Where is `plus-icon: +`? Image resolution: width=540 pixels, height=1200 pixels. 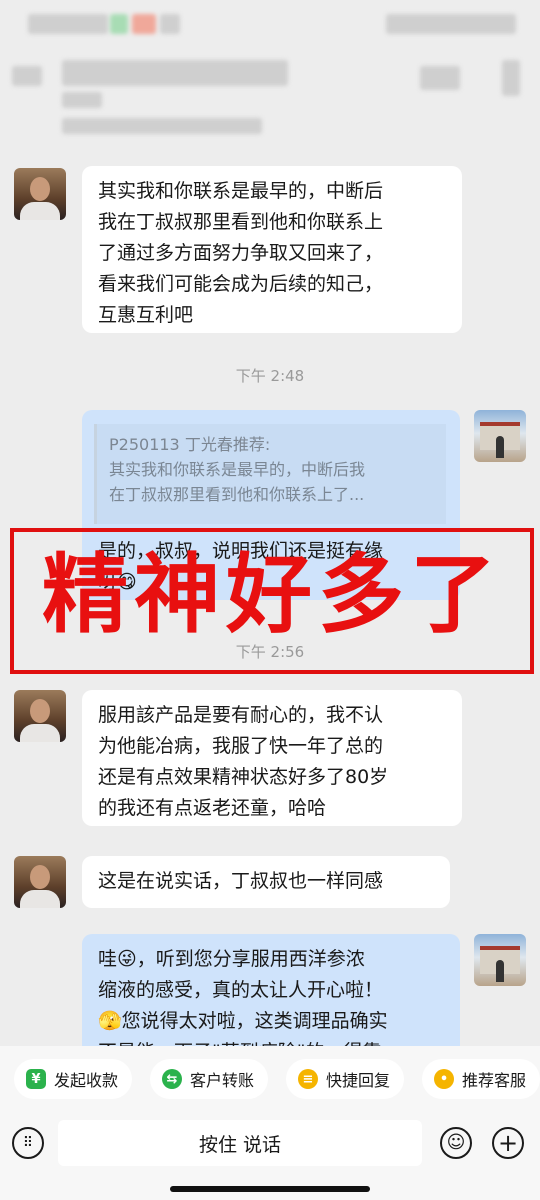 plus-icon: + is located at coordinates (508, 1143).